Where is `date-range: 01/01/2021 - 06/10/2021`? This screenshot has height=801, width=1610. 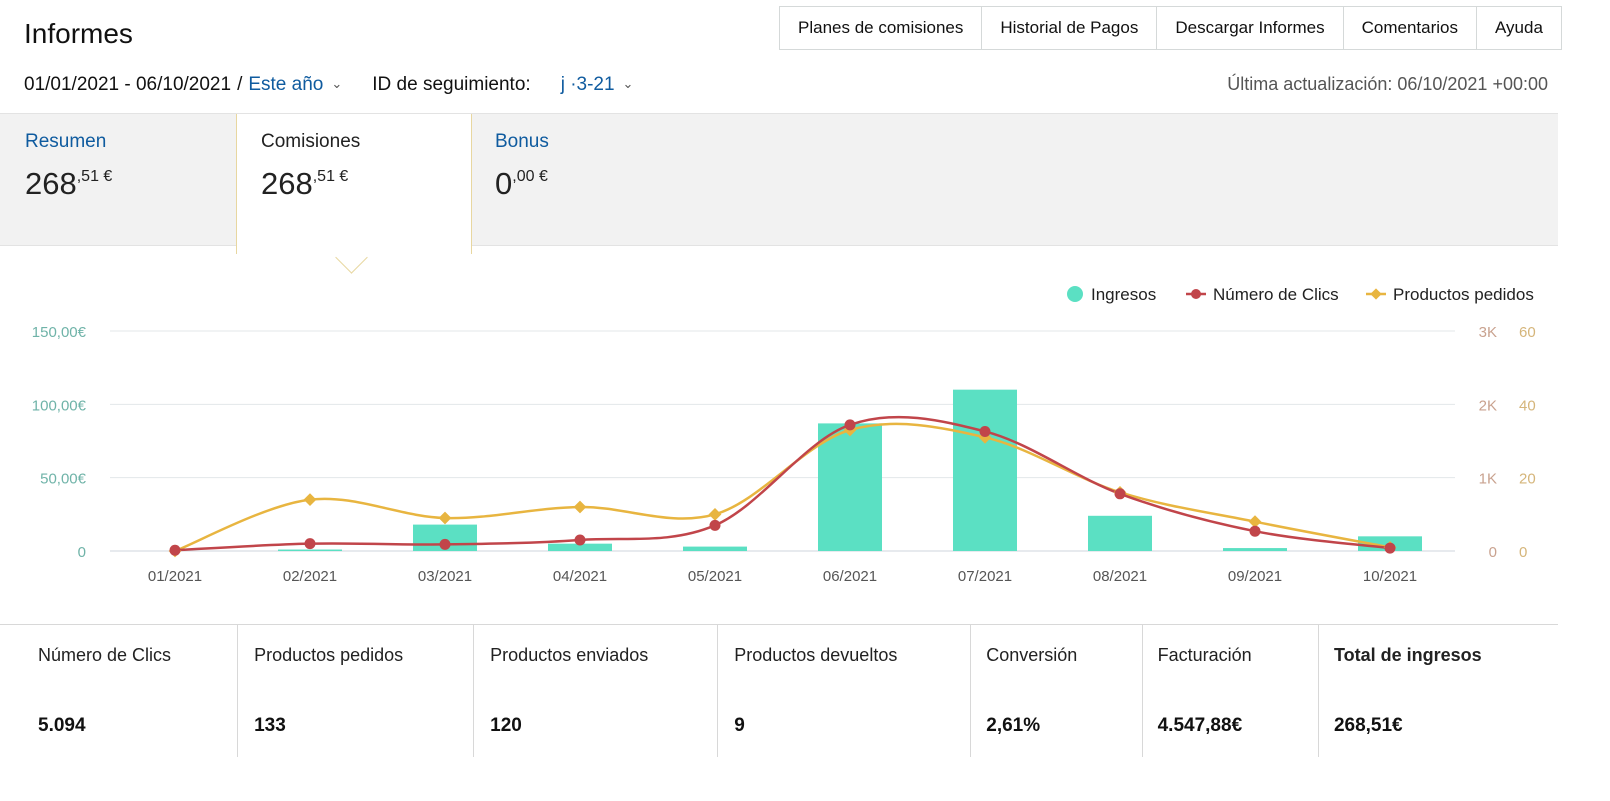
date-range: 01/01/2021 - 06/10/2021 is located at coordinates (128, 84).